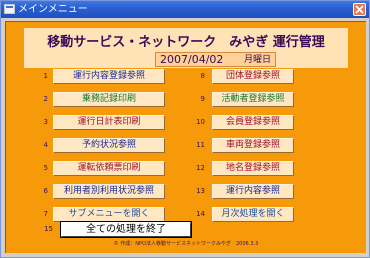 The image size is (370, 258). What do you see at coordinates (45, 191) in the screenshot?
I see `menu-number-6: 6` at bounding box center [45, 191].